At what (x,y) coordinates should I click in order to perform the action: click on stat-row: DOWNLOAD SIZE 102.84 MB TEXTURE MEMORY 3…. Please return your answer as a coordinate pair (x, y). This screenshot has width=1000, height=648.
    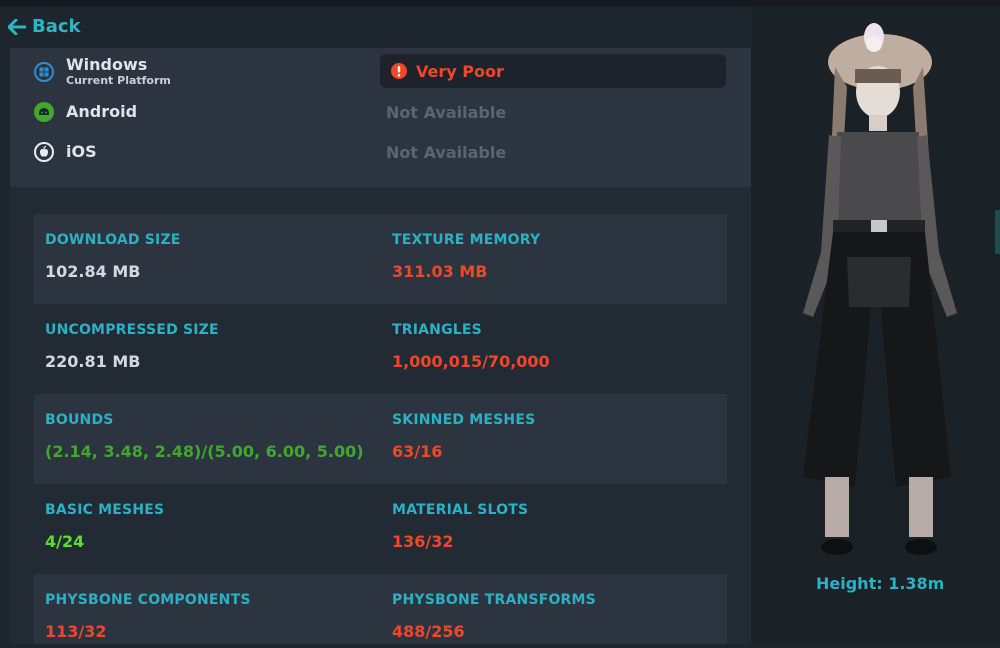
    Looking at the image, I should click on (380, 259).